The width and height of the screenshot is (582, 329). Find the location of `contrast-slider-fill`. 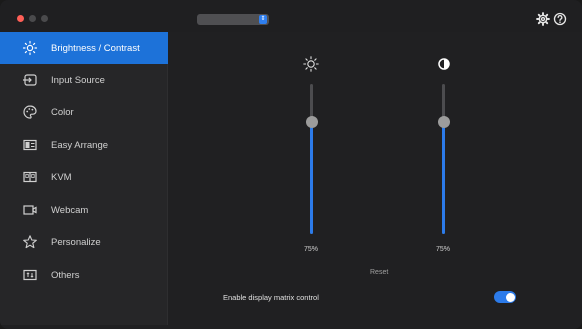

contrast-slider-fill is located at coordinates (443, 177).